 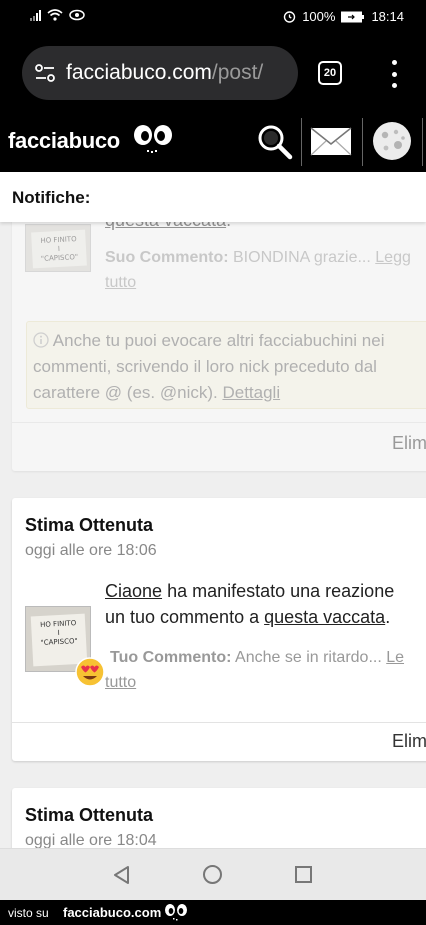 What do you see at coordinates (90, 672) in the screenshot?
I see `heart-eyes-emoji-icon` at bounding box center [90, 672].